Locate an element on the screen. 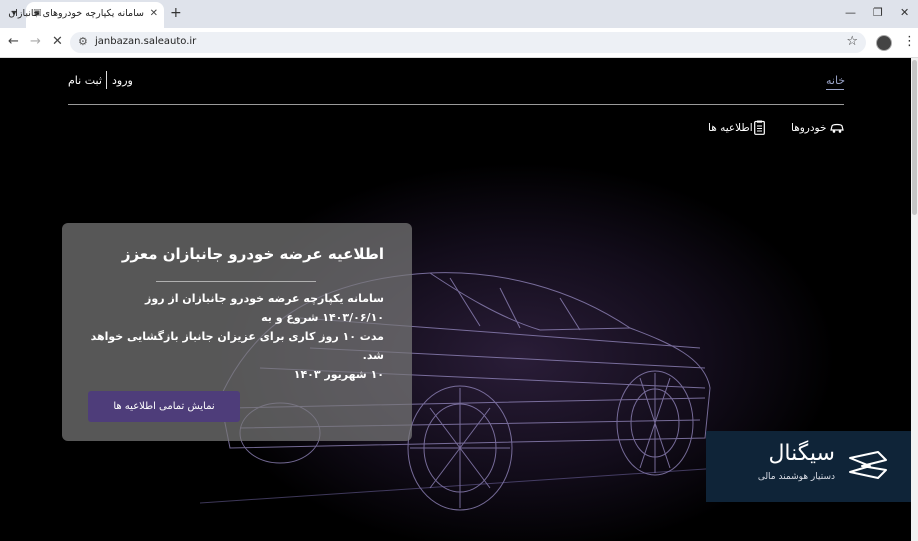  announcement-title: اطلاعیه عرضه خودرو جانبازان معزز is located at coordinates (252, 254).